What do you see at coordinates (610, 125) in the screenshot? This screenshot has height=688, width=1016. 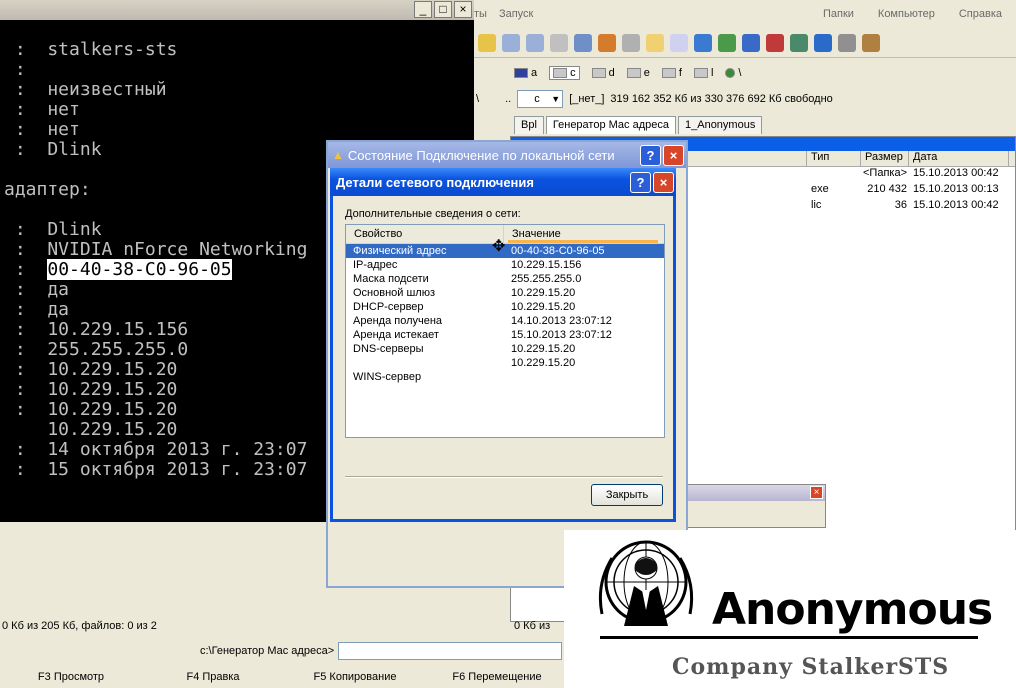 I see `tab-mac-generator: Генератор Мас адреса` at bounding box center [610, 125].